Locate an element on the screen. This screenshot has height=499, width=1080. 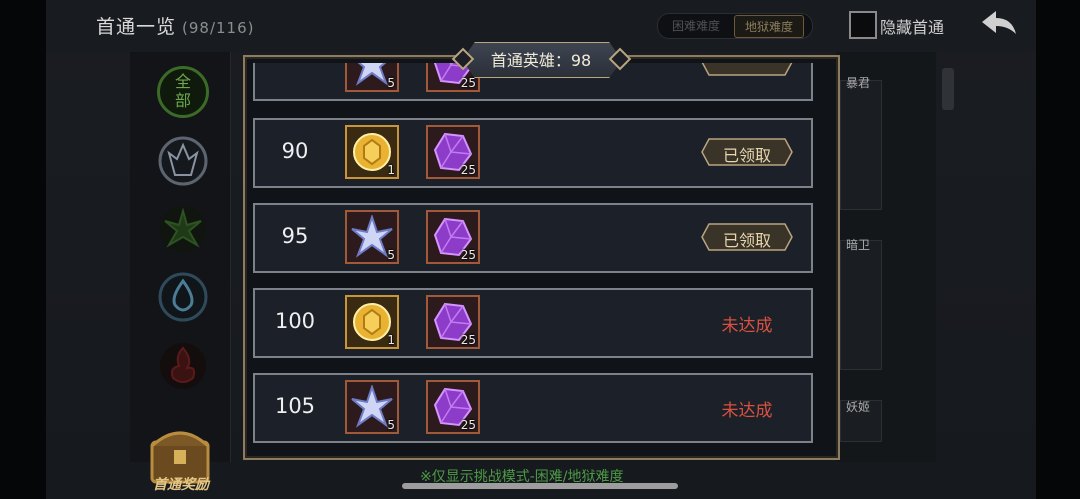
page-title: 首通一览 (98/116) is located at coordinates (175, 25).